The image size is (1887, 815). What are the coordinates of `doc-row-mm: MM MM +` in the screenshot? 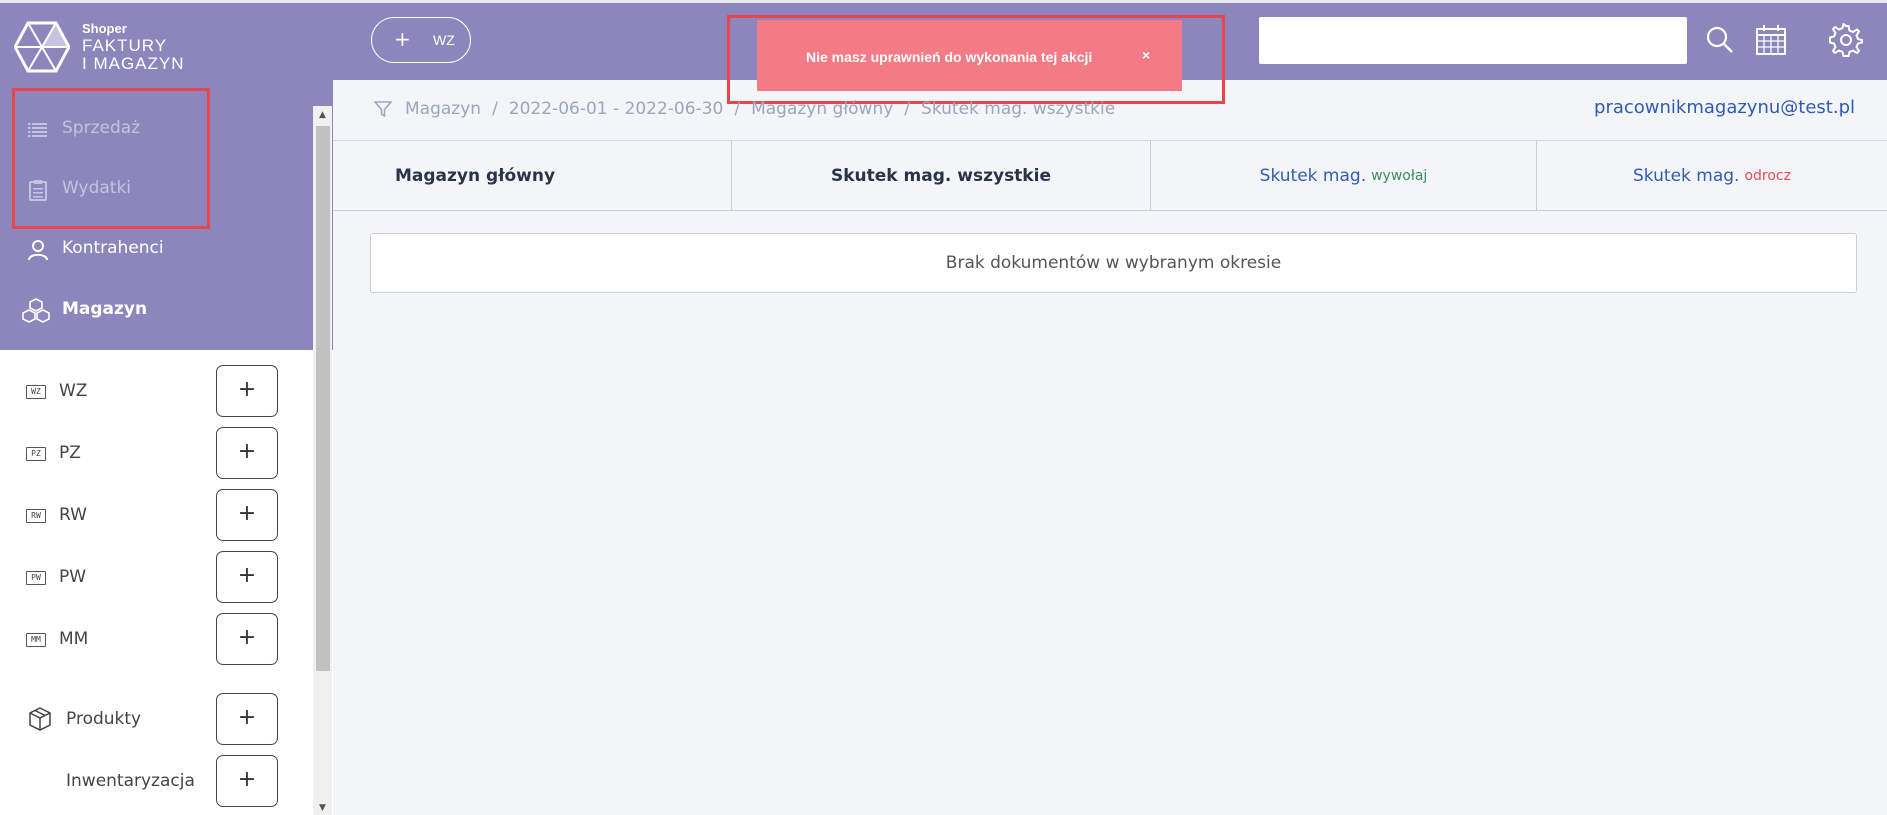 It's located at (156, 640).